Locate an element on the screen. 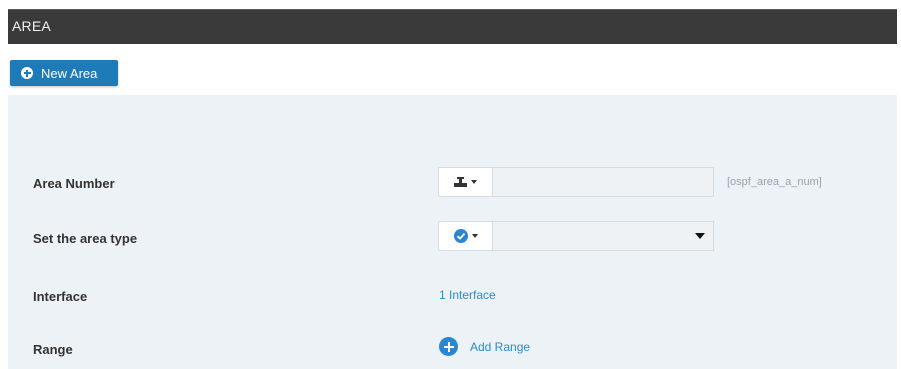 This screenshot has width=901, height=369. section-title: AREA is located at coordinates (31, 26).